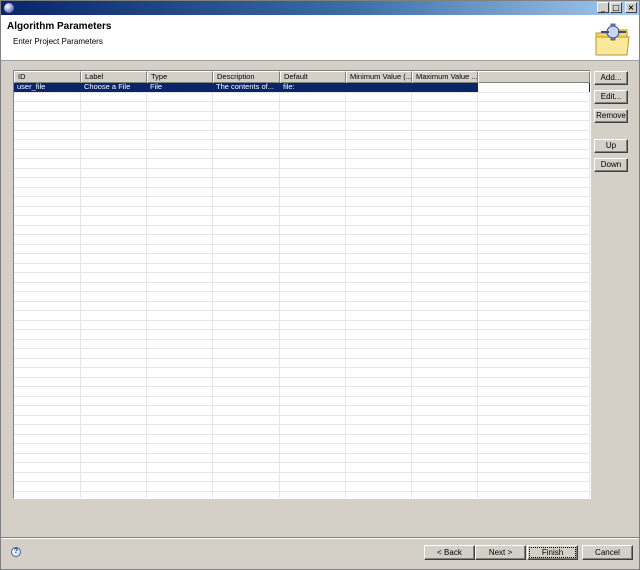  Describe the element at coordinates (313, 77) in the screenshot. I see `column-header-default: Default` at that location.